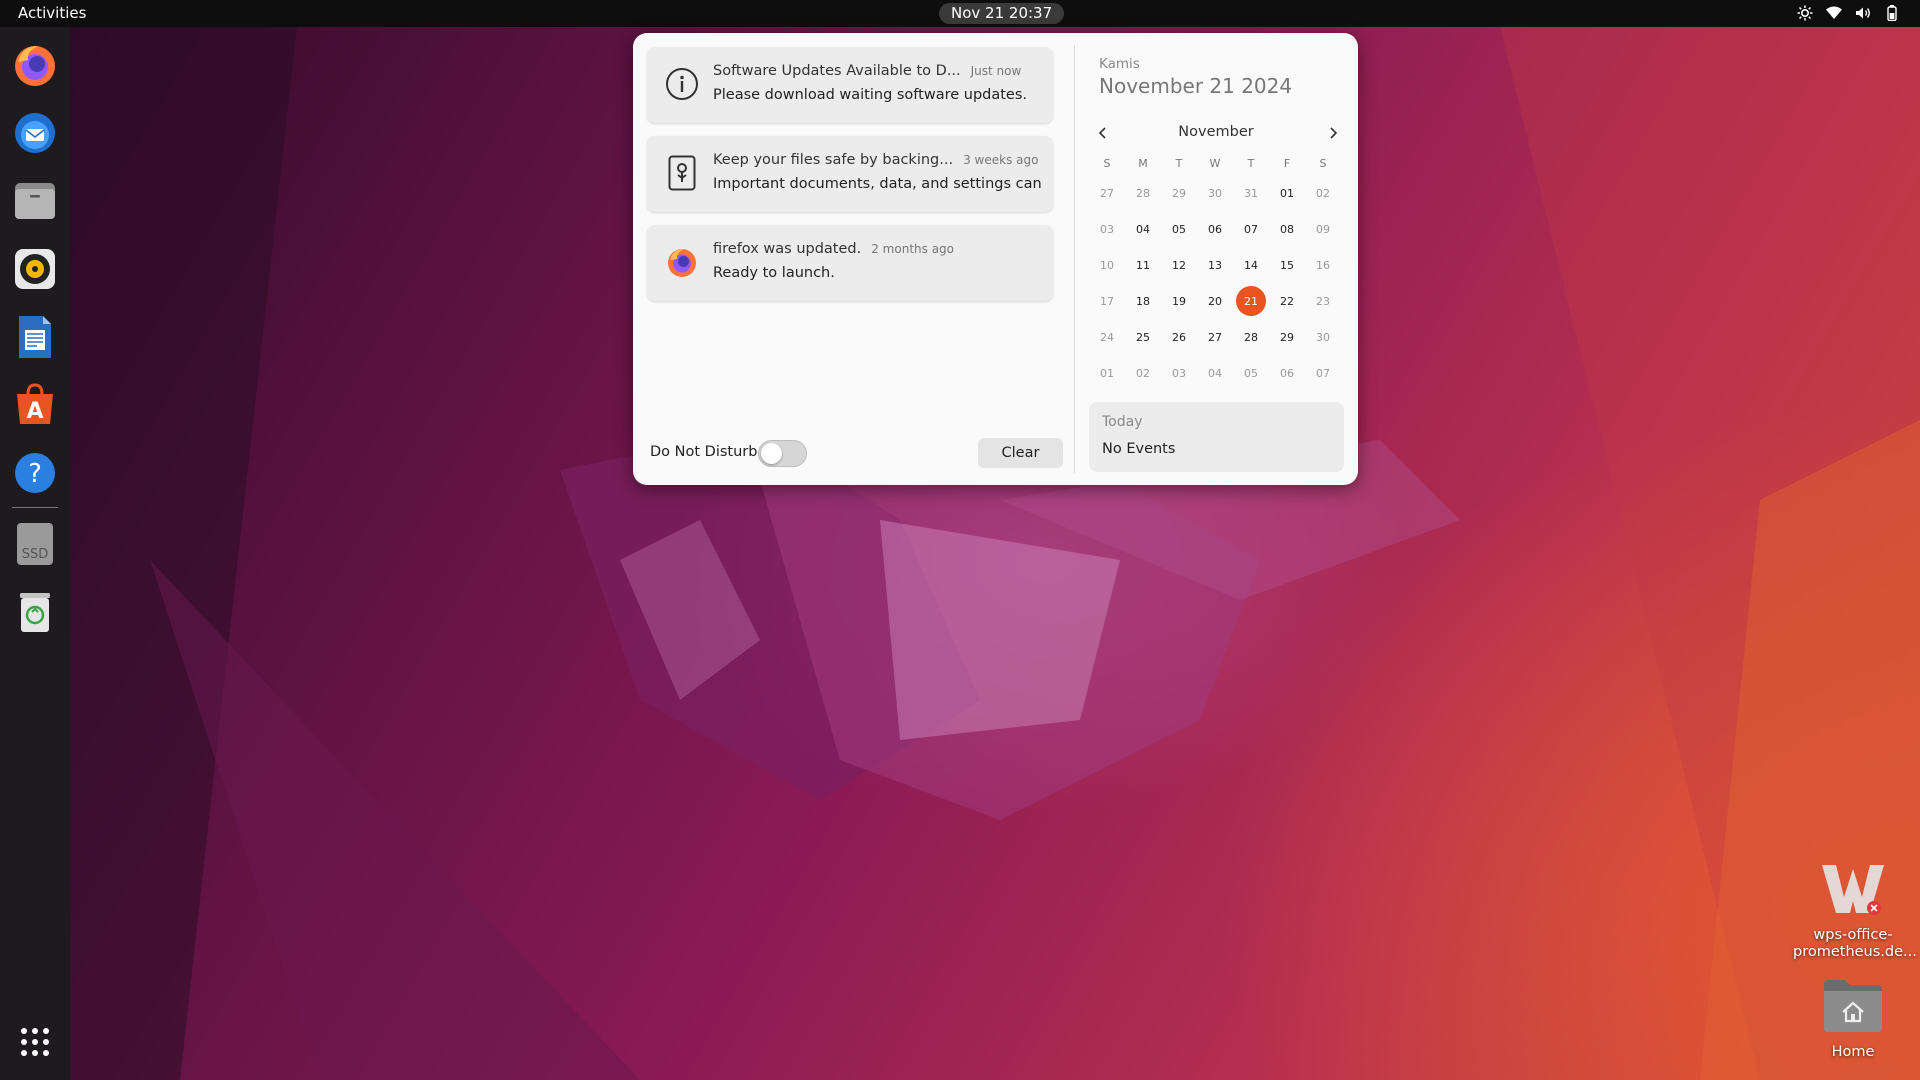 The image size is (1920, 1080). I want to click on calendar-day: 16, so click(1323, 265).